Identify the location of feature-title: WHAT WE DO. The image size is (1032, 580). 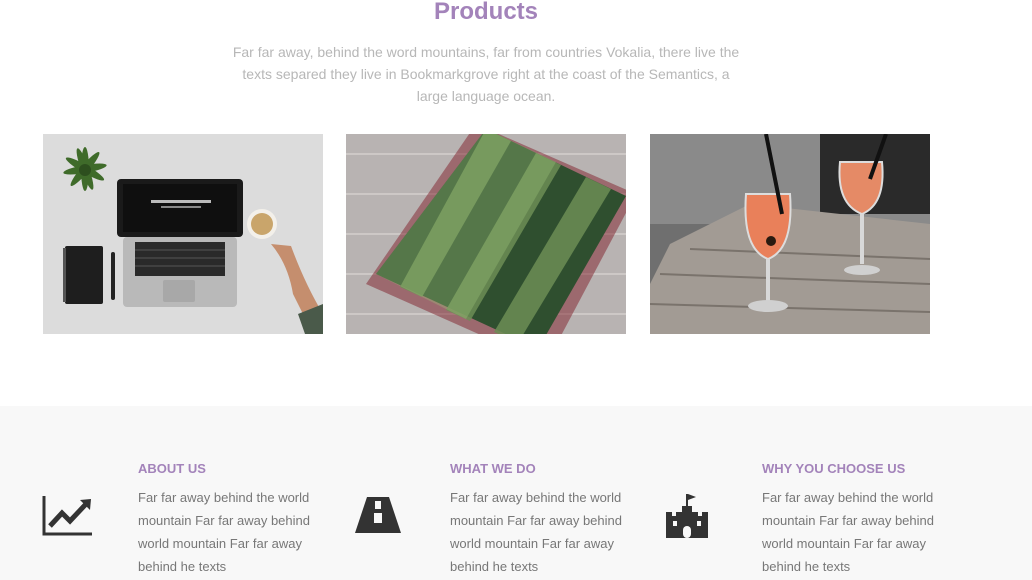
(493, 468).